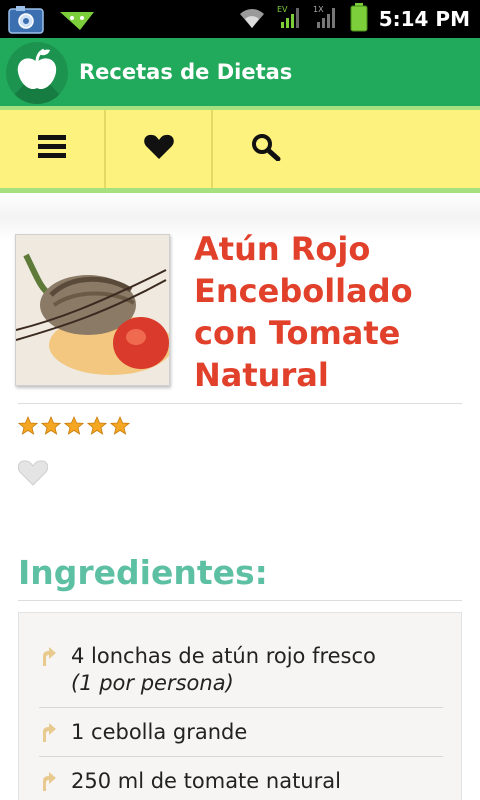 Image resolution: width=480 pixels, height=800 pixels. I want to click on status-time: 5:14 PM, so click(424, 19).